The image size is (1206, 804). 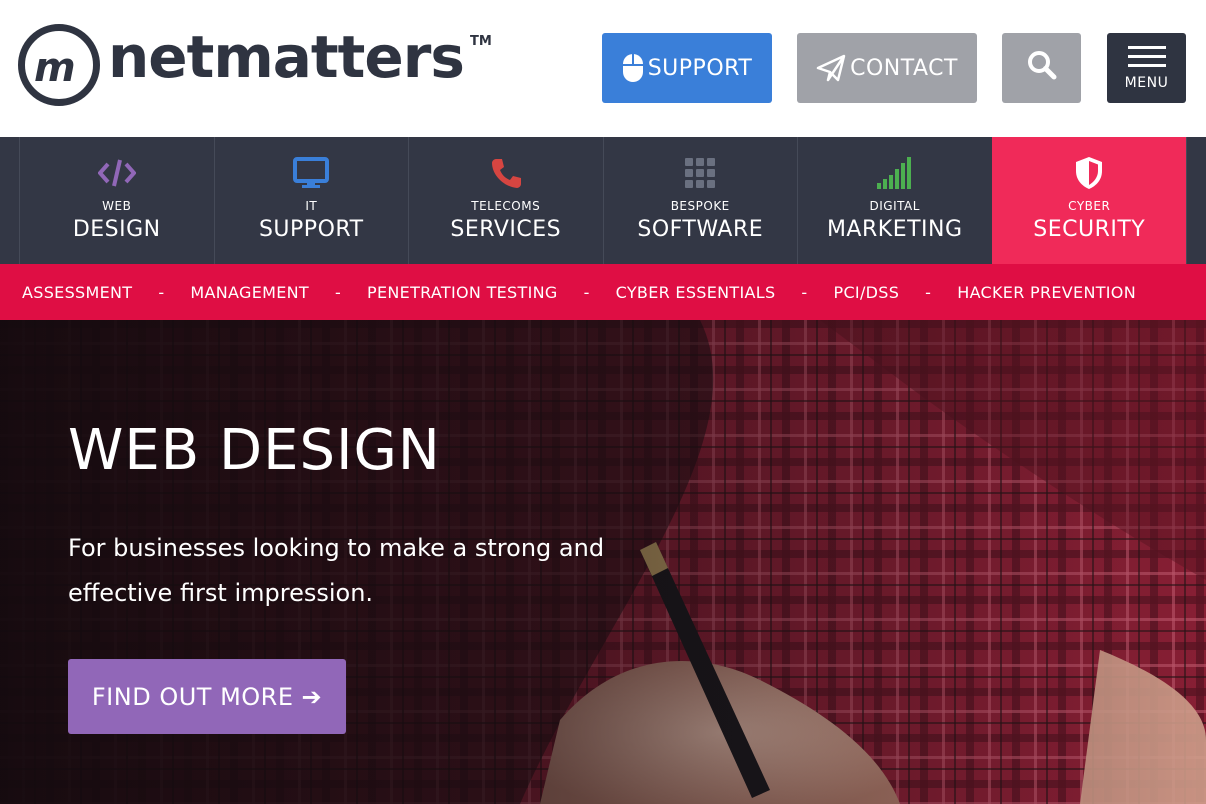 I want to click on subnav-penetration-testing: PENETRATION TESTING, so click(x=462, y=292).